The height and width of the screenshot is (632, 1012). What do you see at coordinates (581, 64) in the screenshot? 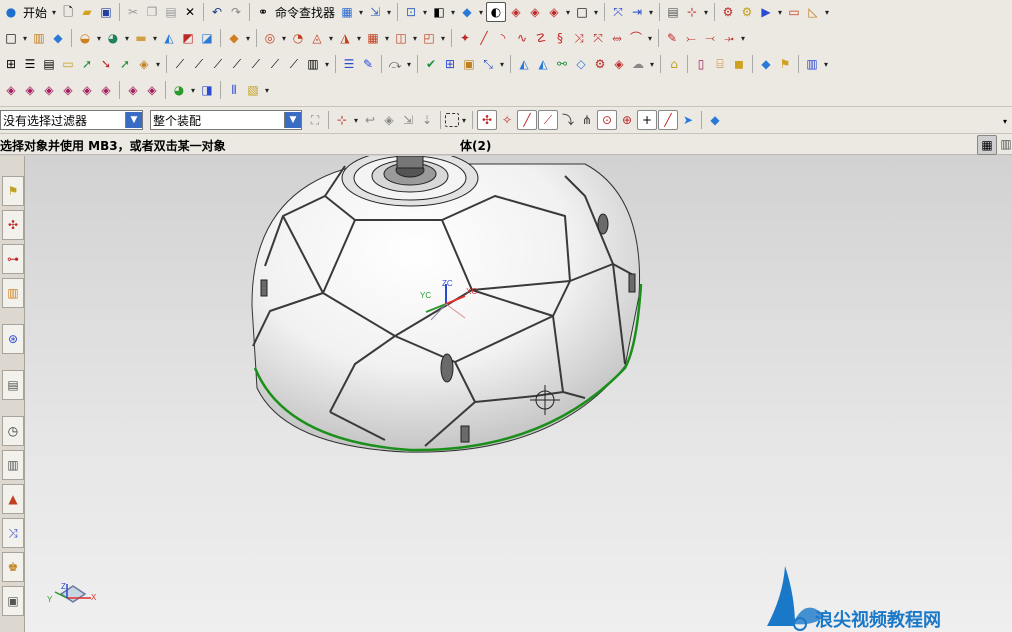
I see `patch-icon: ◇` at bounding box center [581, 64].